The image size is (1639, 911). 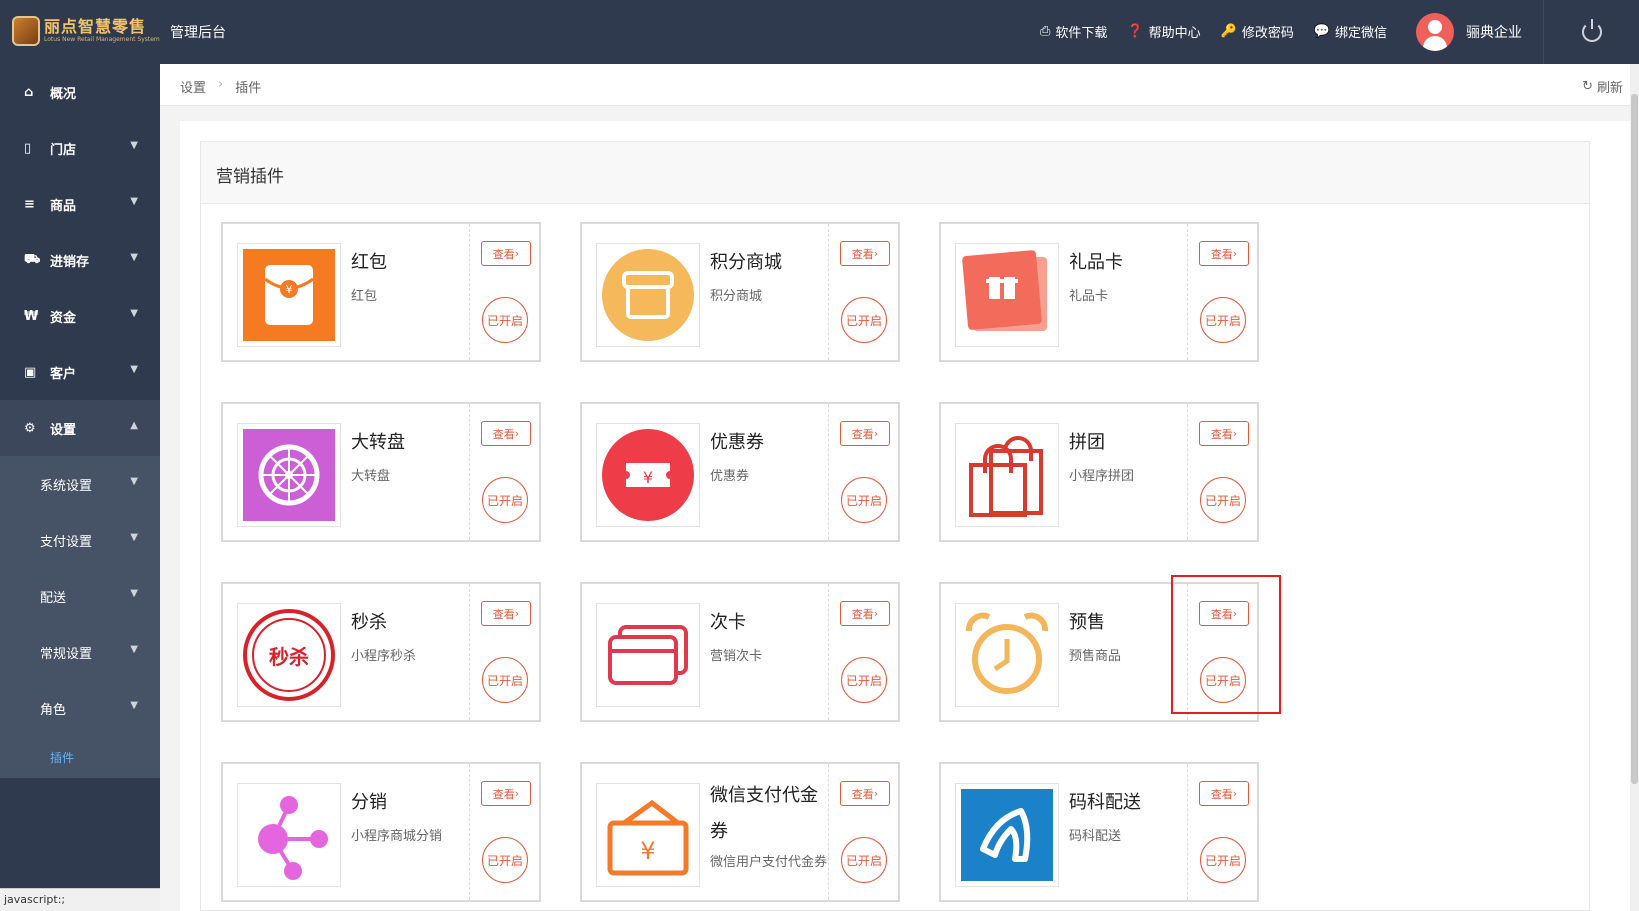 I want to click on card-desc: 优惠券, so click(x=730, y=476).